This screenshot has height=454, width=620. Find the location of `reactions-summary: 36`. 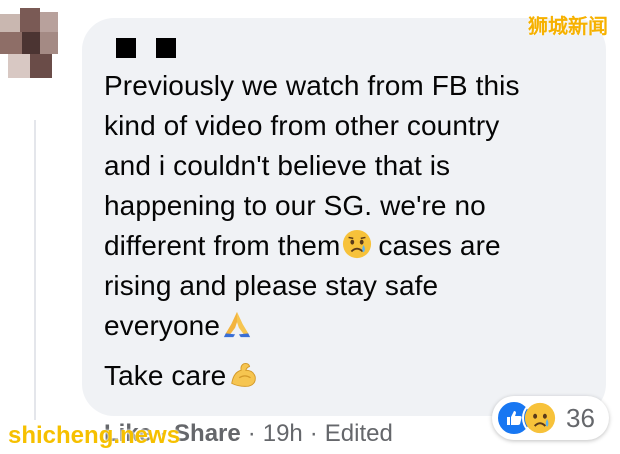

reactions-summary: 36 is located at coordinates (550, 418).